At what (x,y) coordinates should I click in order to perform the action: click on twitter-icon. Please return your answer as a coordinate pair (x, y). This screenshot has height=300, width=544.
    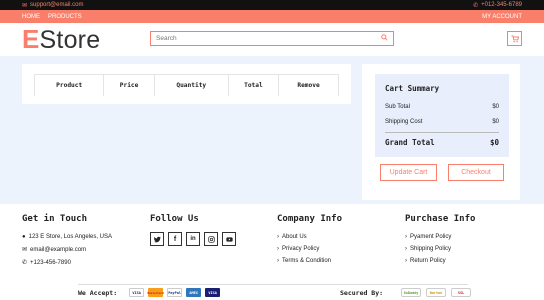
    Looking at the image, I should click on (157, 239).